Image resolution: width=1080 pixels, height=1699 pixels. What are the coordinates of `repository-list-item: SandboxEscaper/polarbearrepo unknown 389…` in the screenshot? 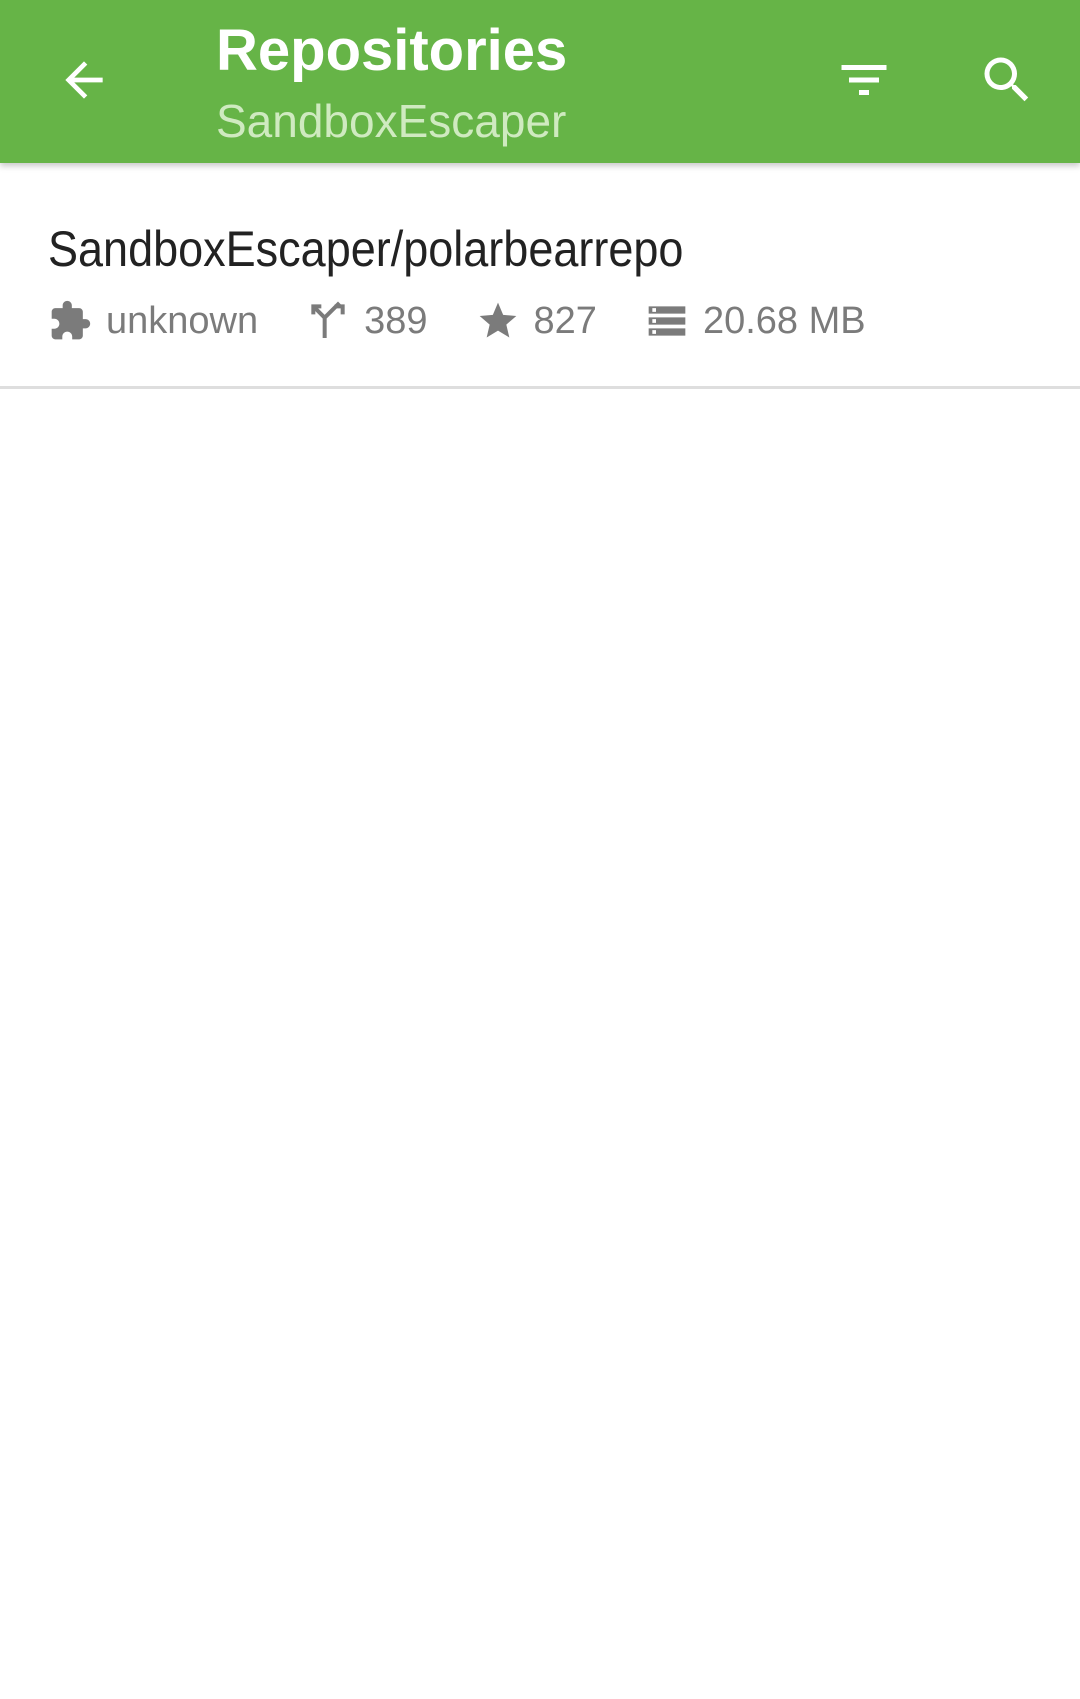 It's located at (540, 276).